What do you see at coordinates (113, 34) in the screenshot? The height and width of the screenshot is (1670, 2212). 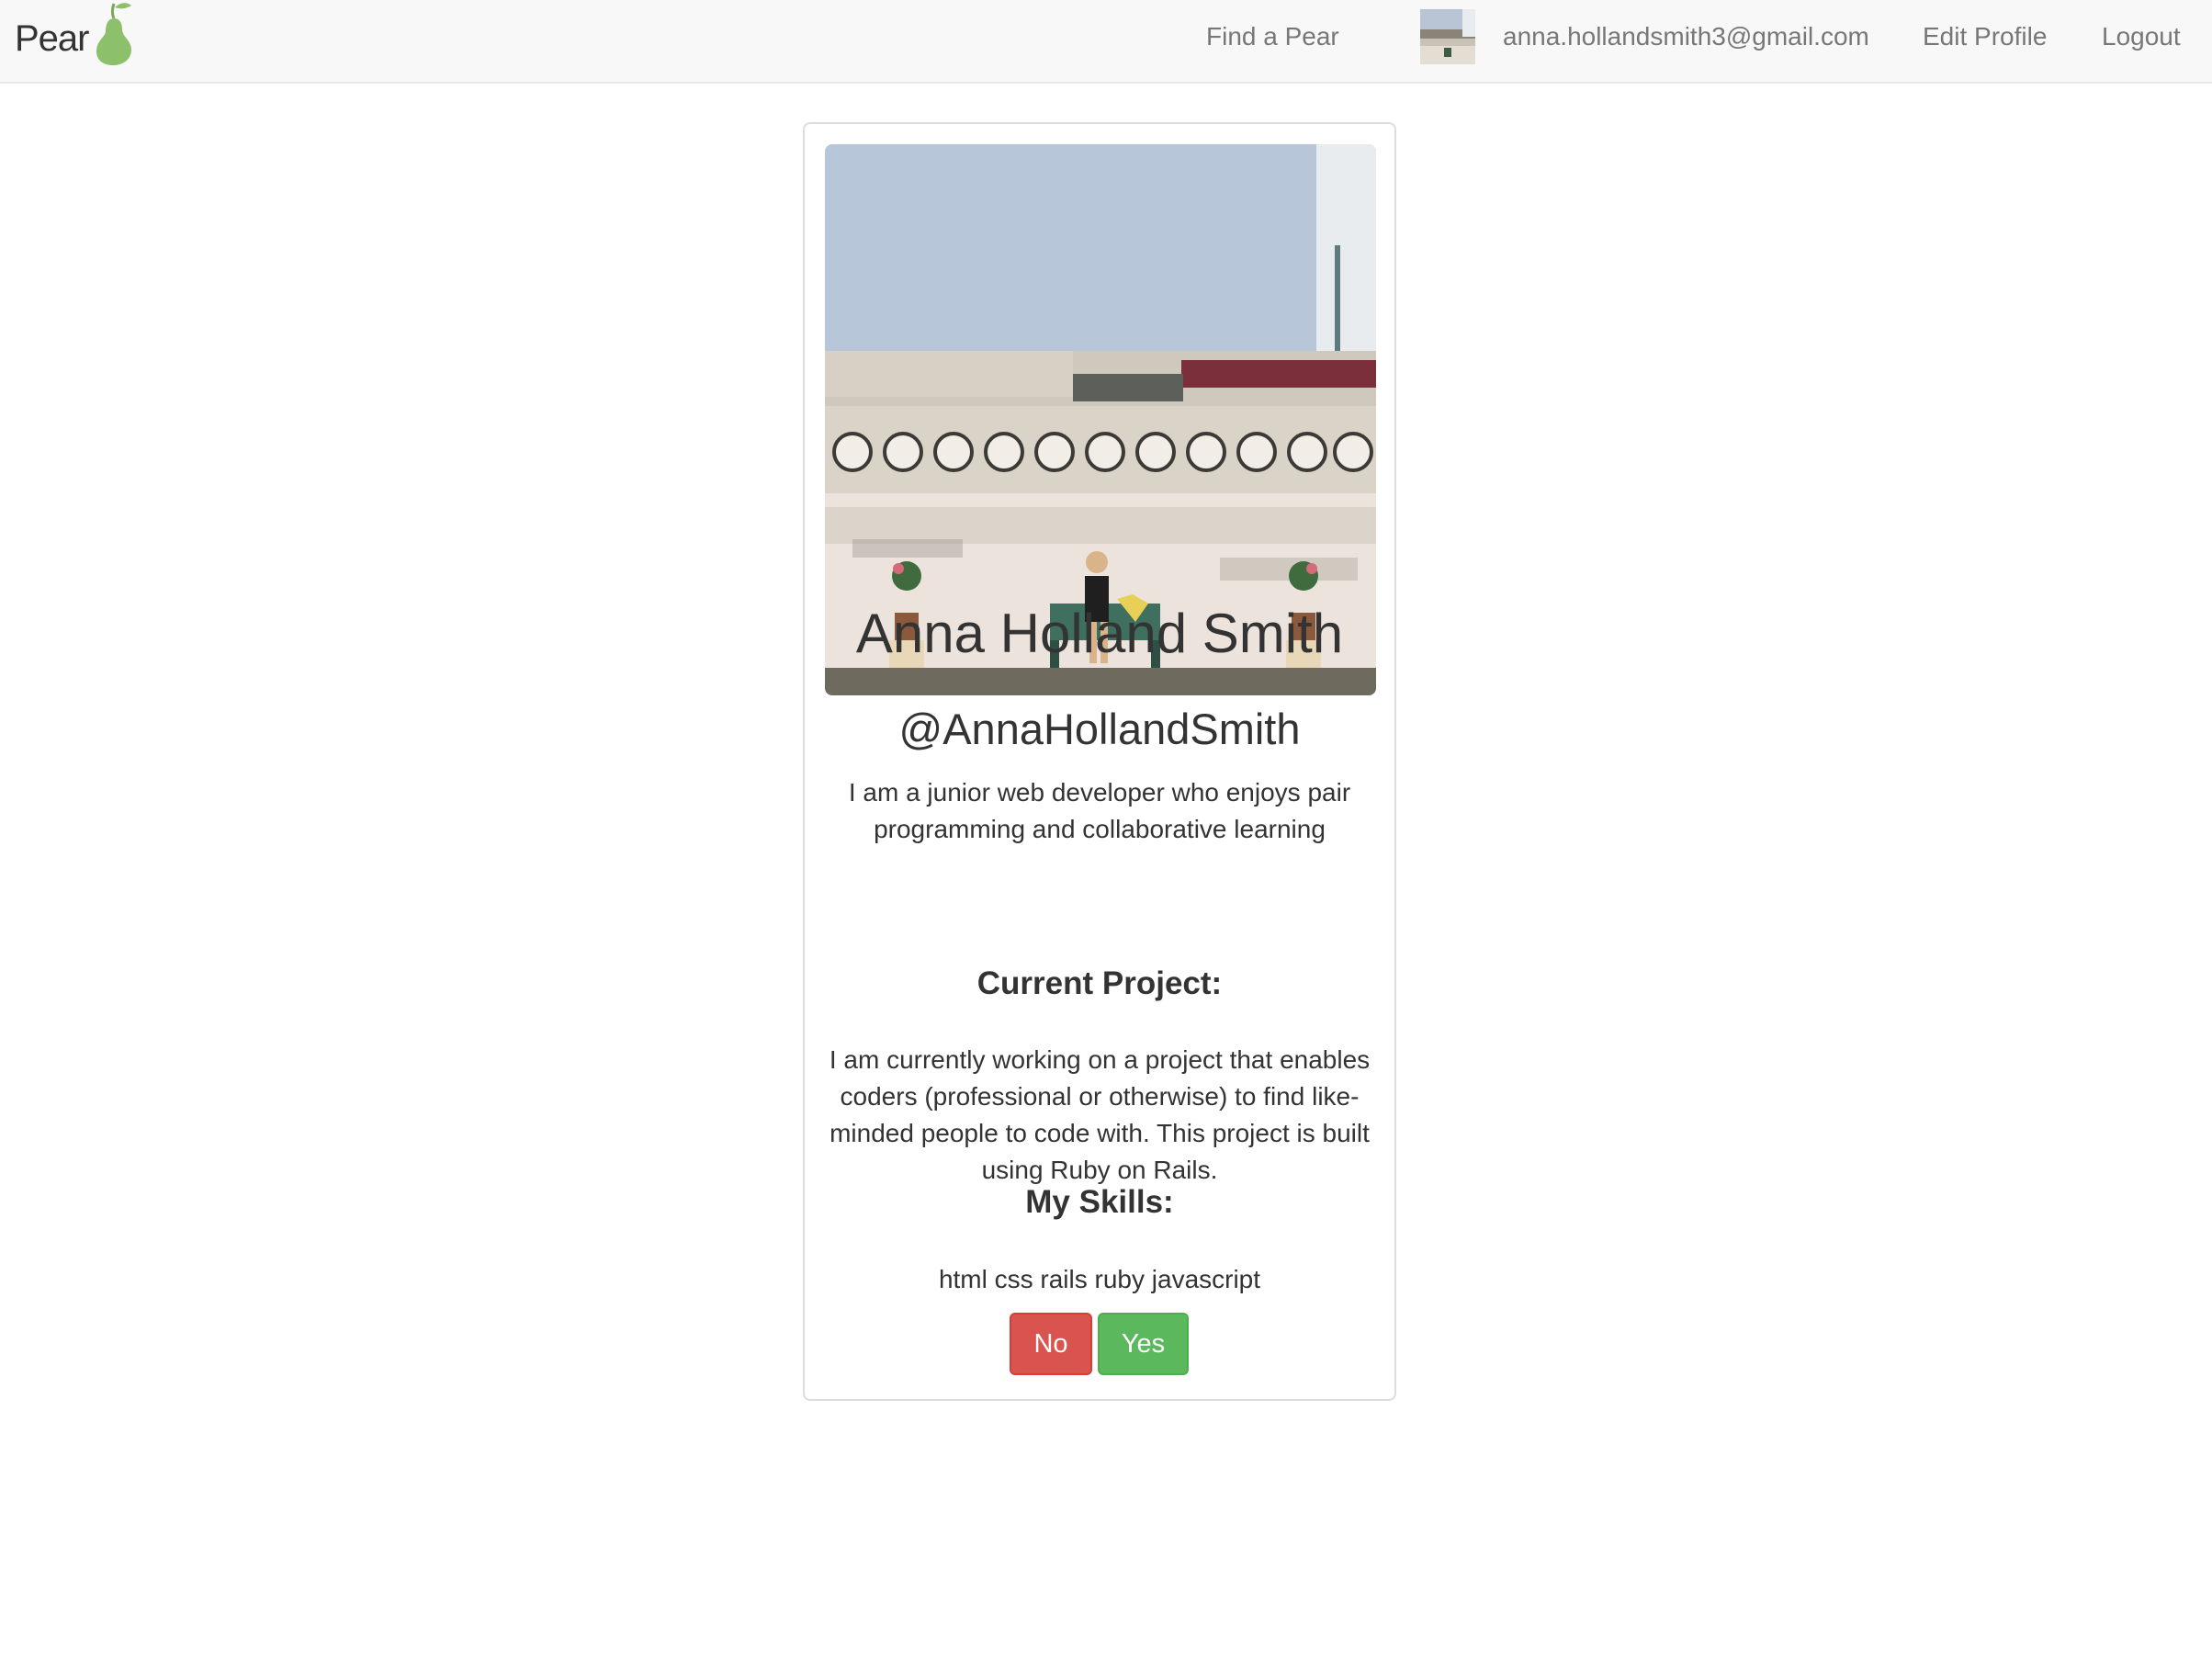 I see `pear-icon` at bounding box center [113, 34].